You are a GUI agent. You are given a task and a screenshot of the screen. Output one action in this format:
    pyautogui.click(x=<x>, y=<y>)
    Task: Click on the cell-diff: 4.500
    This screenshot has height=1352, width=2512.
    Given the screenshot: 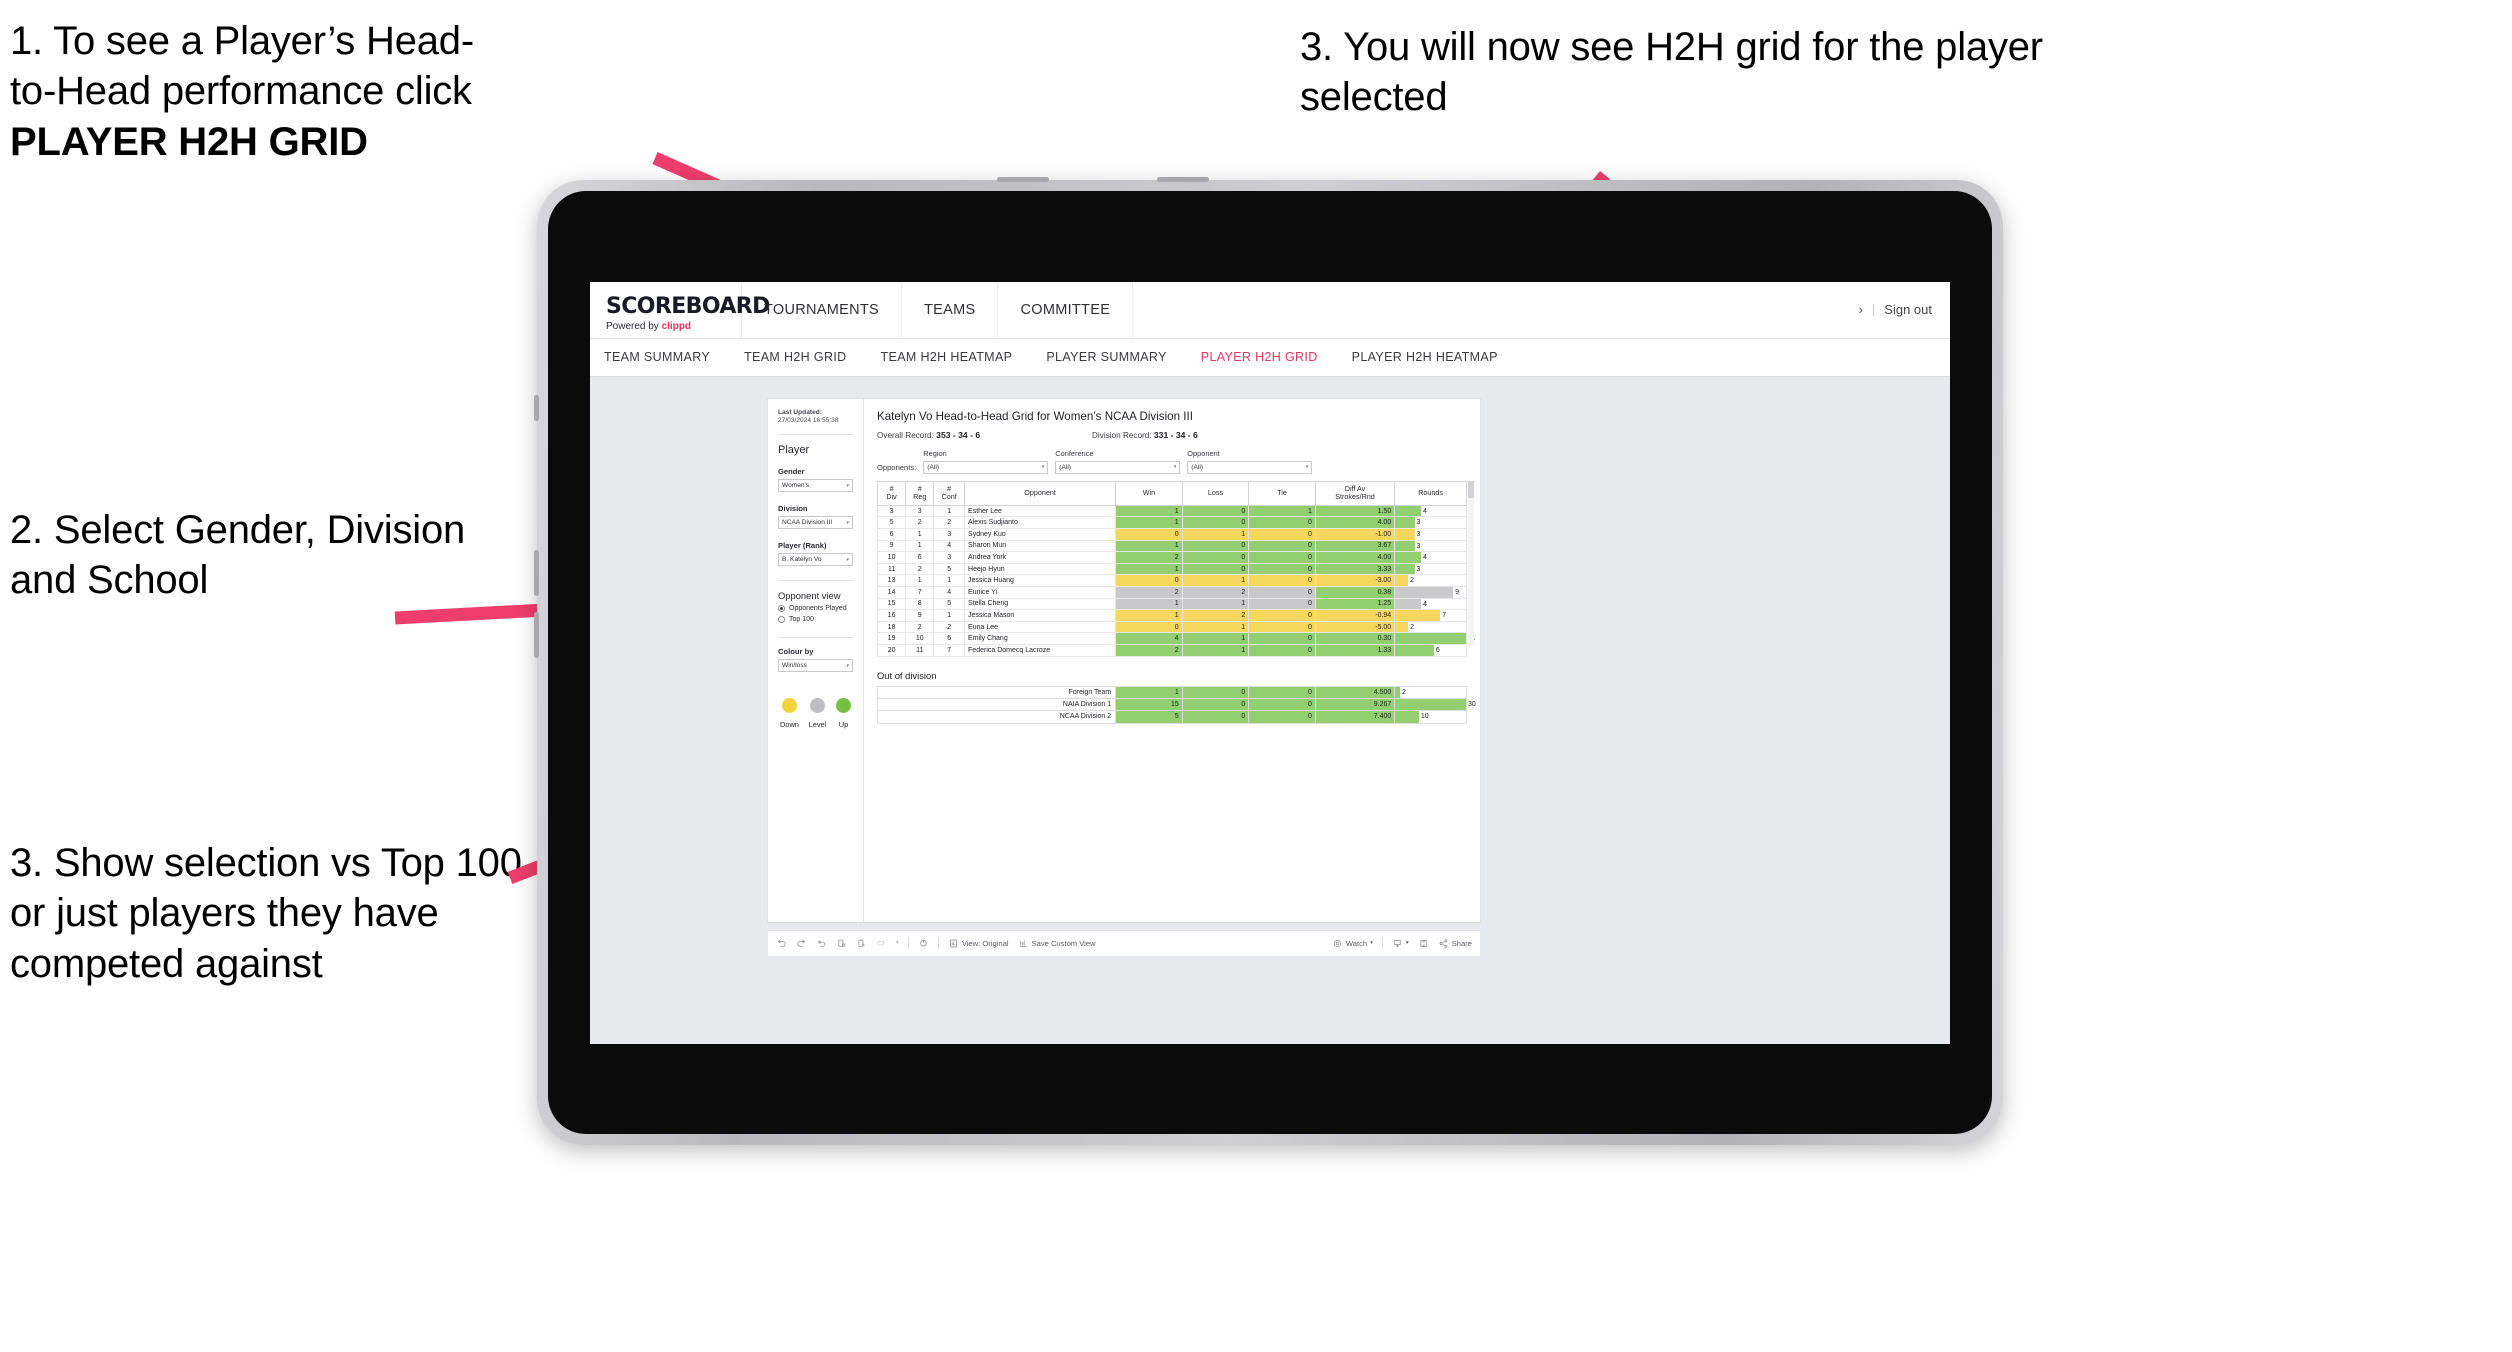 What is the action you would take?
    pyautogui.click(x=1355, y=692)
    